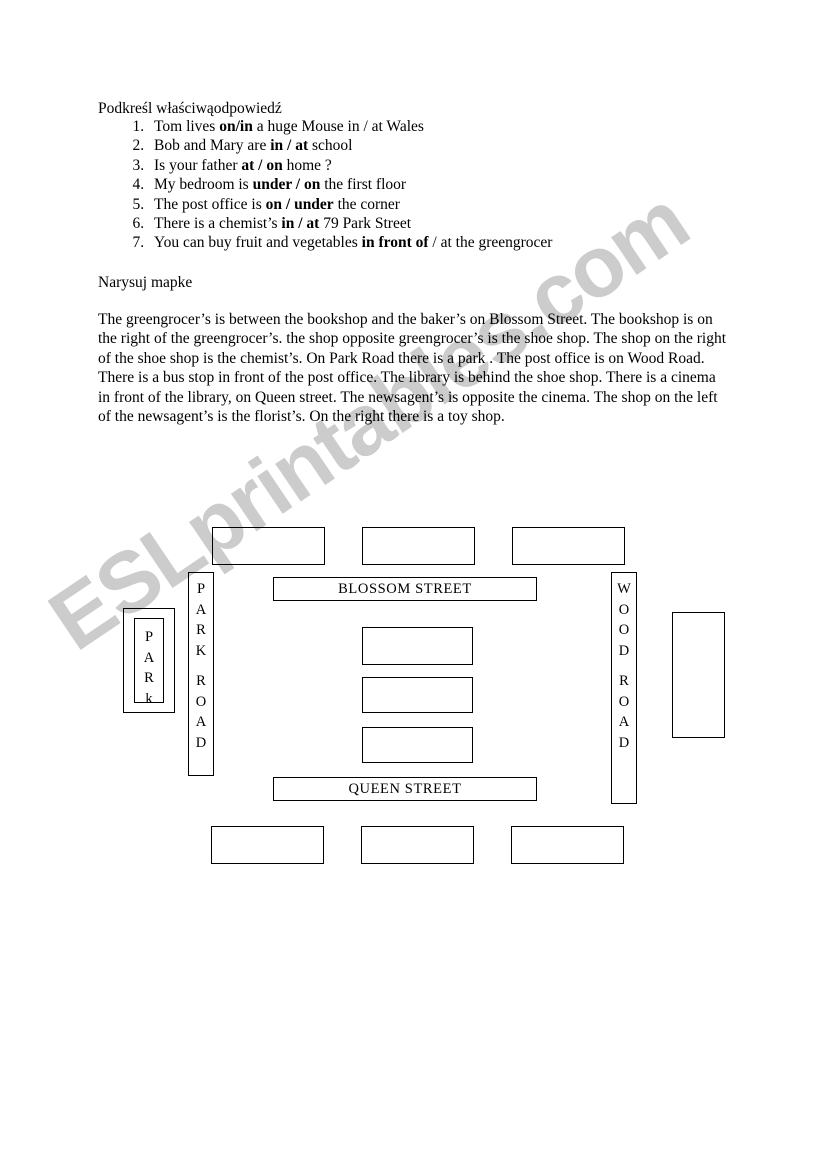  What do you see at coordinates (149, 678) in the screenshot?
I see `park-label-char: R` at bounding box center [149, 678].